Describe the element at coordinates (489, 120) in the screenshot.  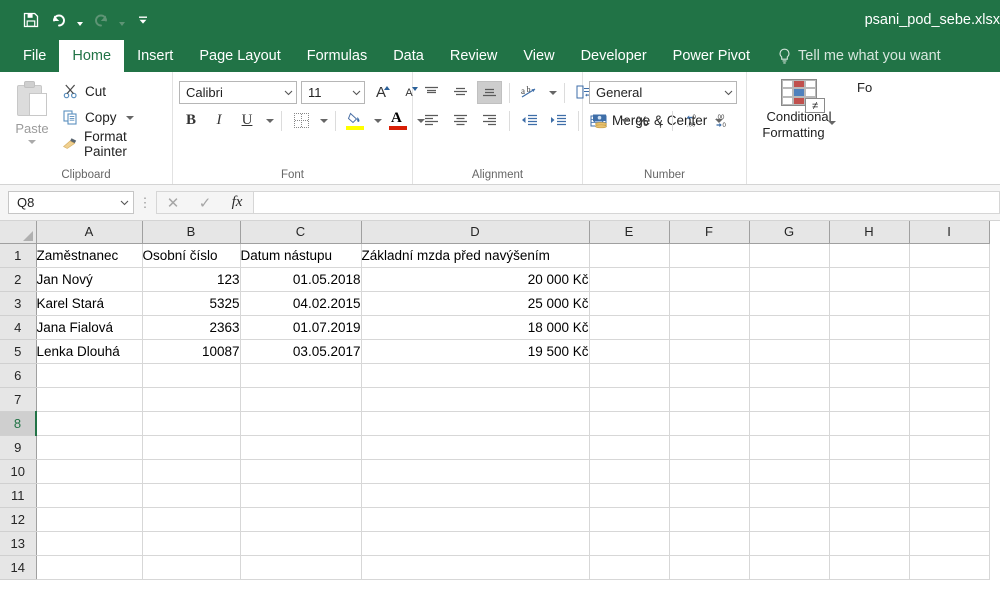
I see `align-right-button` at that location.